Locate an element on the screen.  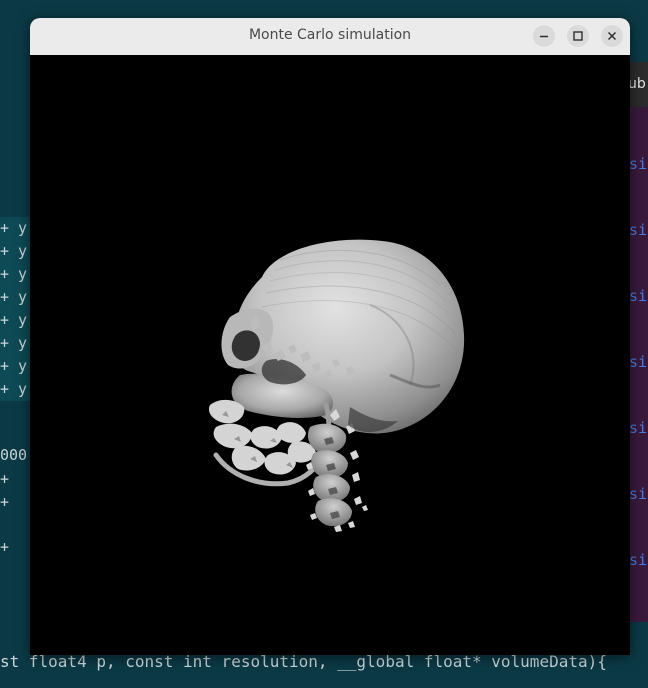
close-icon is located at coordinates (612, 36).